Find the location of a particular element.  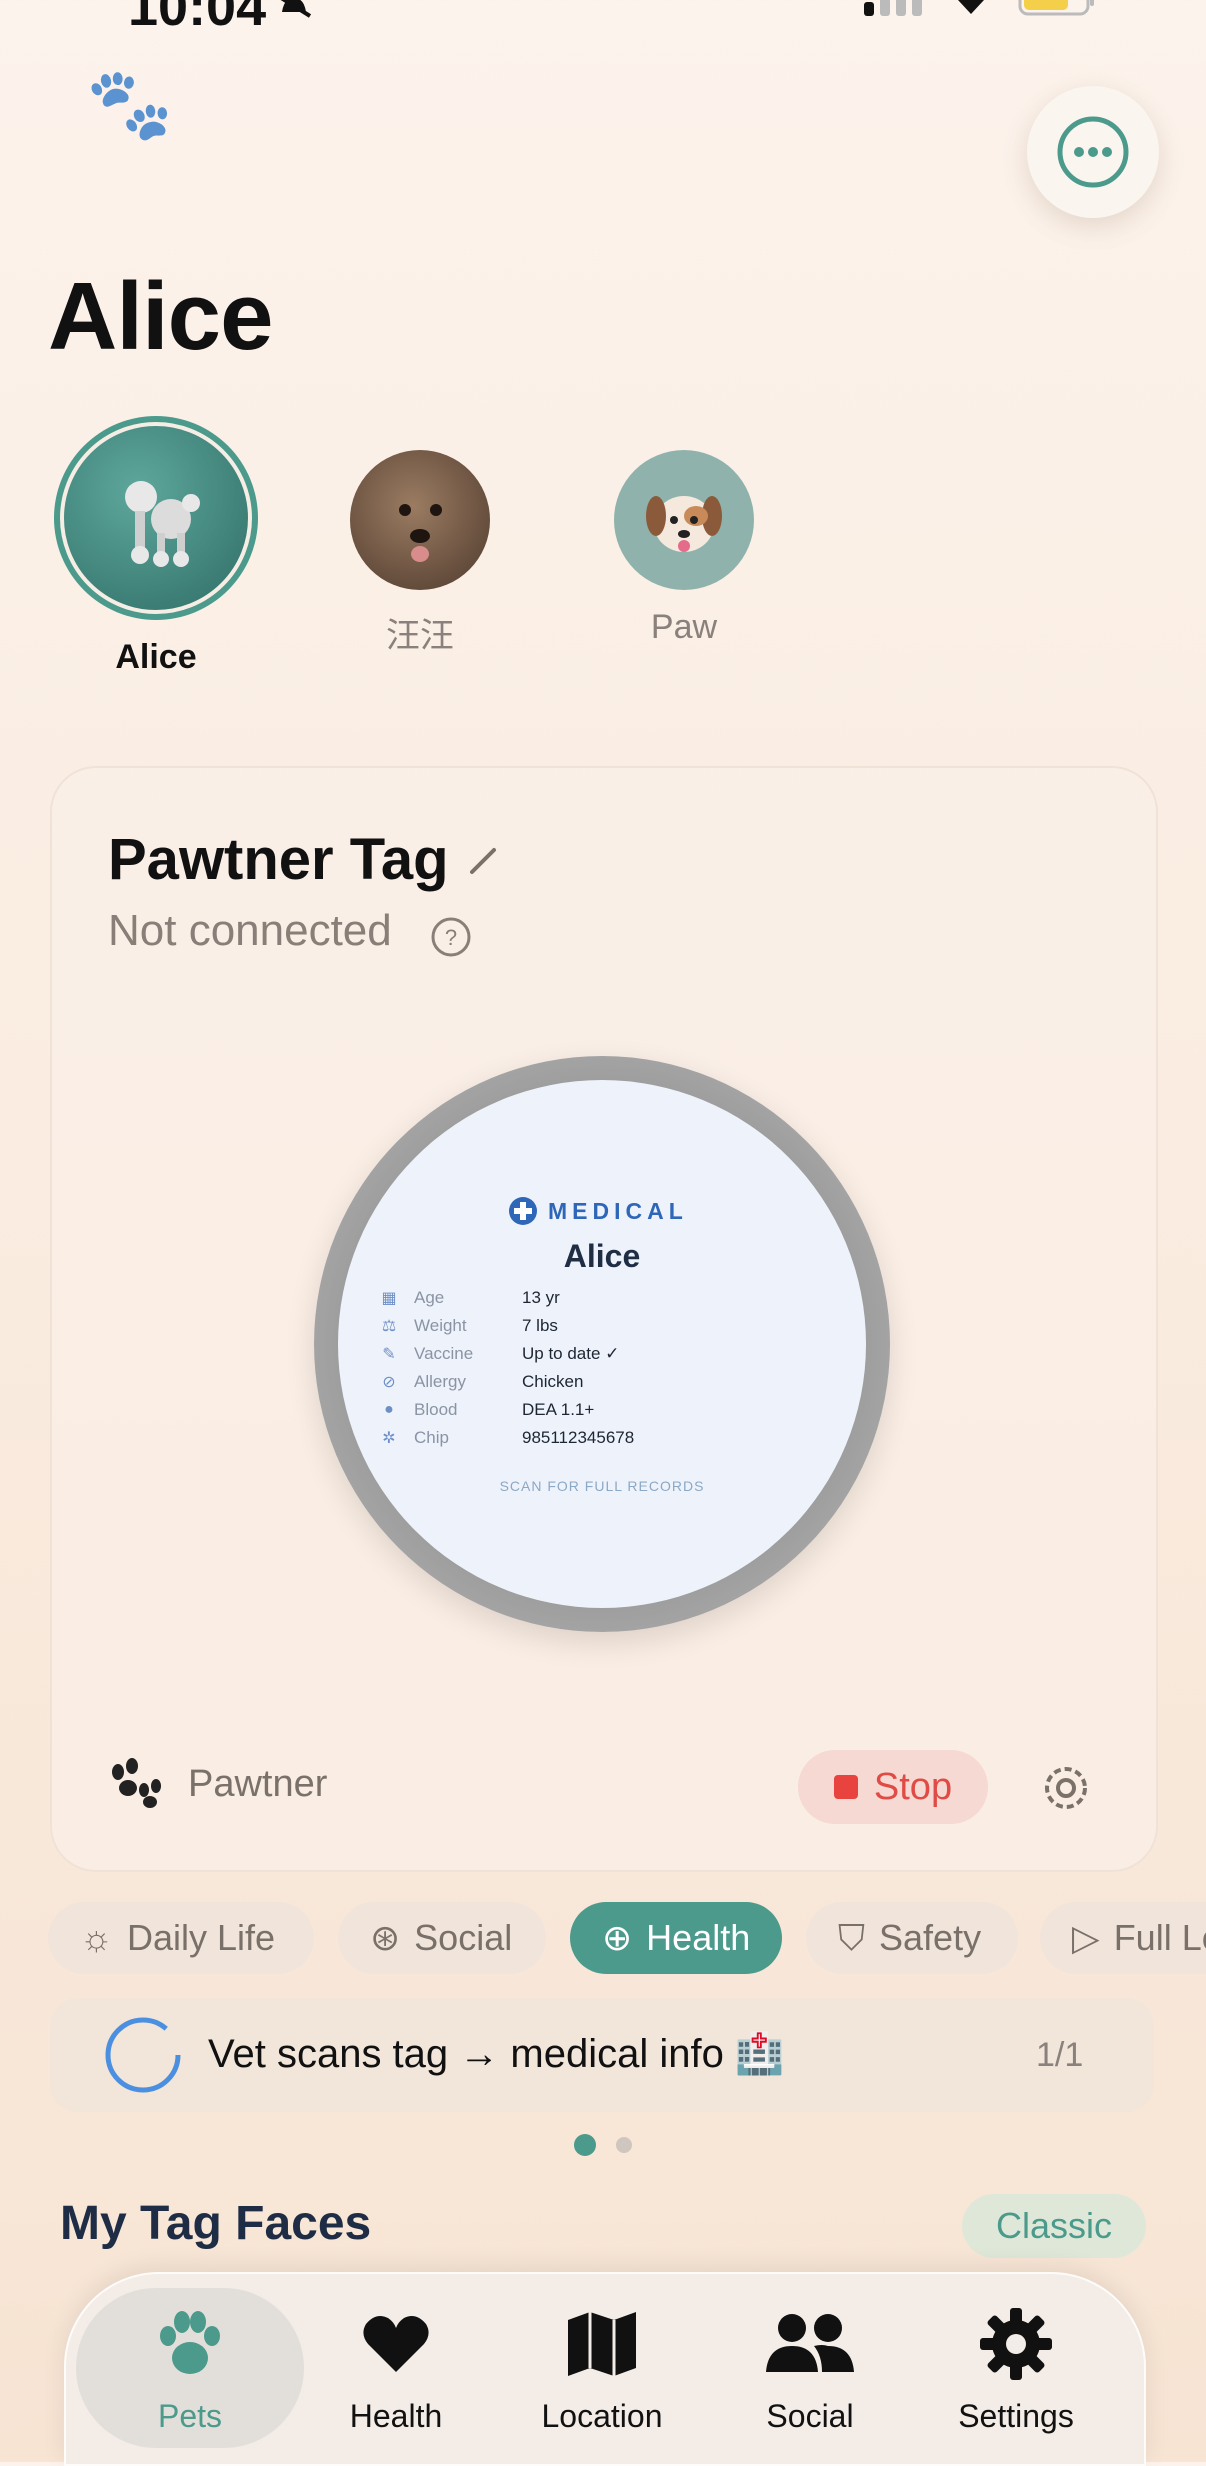

tab-health: Health is located at coordinates (396, 2370).